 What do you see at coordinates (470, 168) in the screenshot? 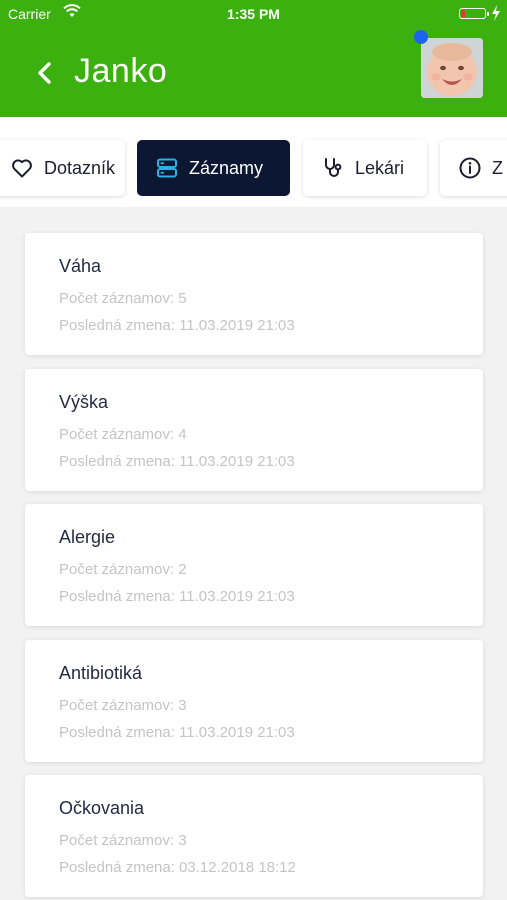
I see `info-icon` at bounding box center [470, 168].